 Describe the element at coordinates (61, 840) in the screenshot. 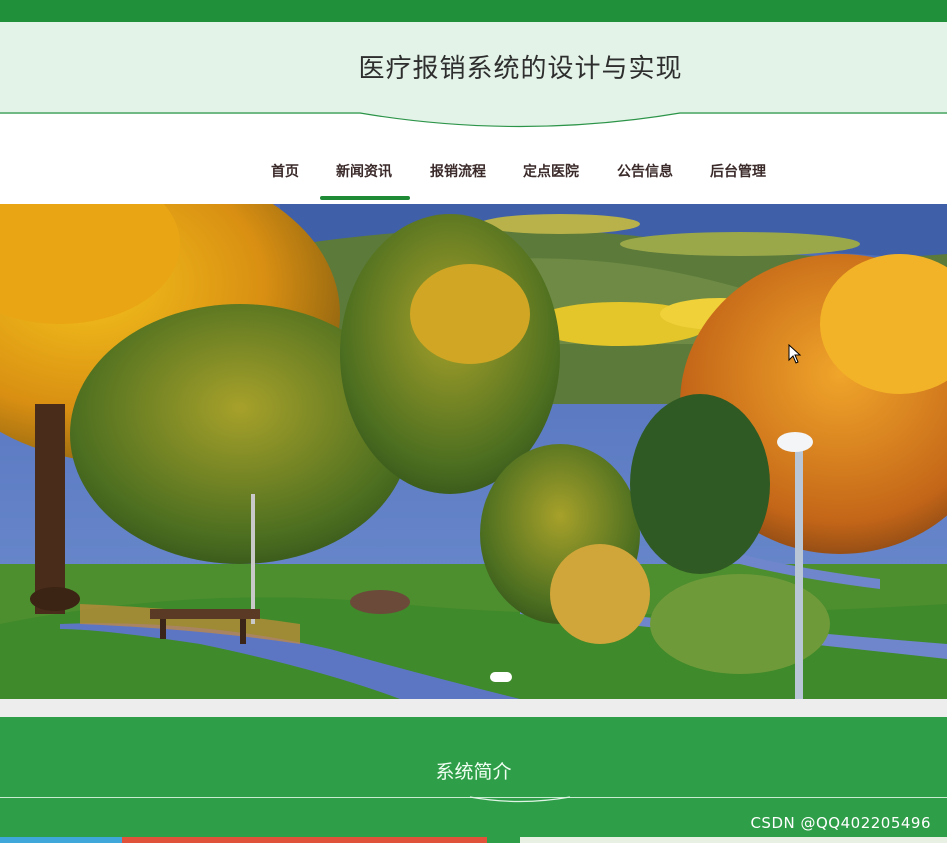

I see `bottom-strip-blue` at that location.